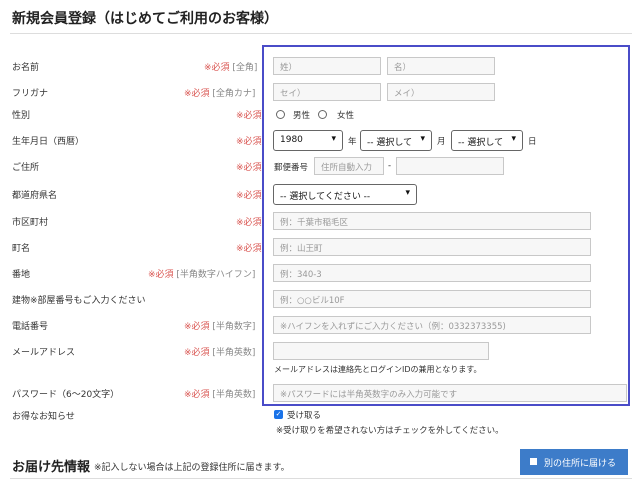 The height and width of the screenshot is (492, 640). Describe the element at coordinates (532, 142) in the screenshot. I see `day-unit: 日` at that location.